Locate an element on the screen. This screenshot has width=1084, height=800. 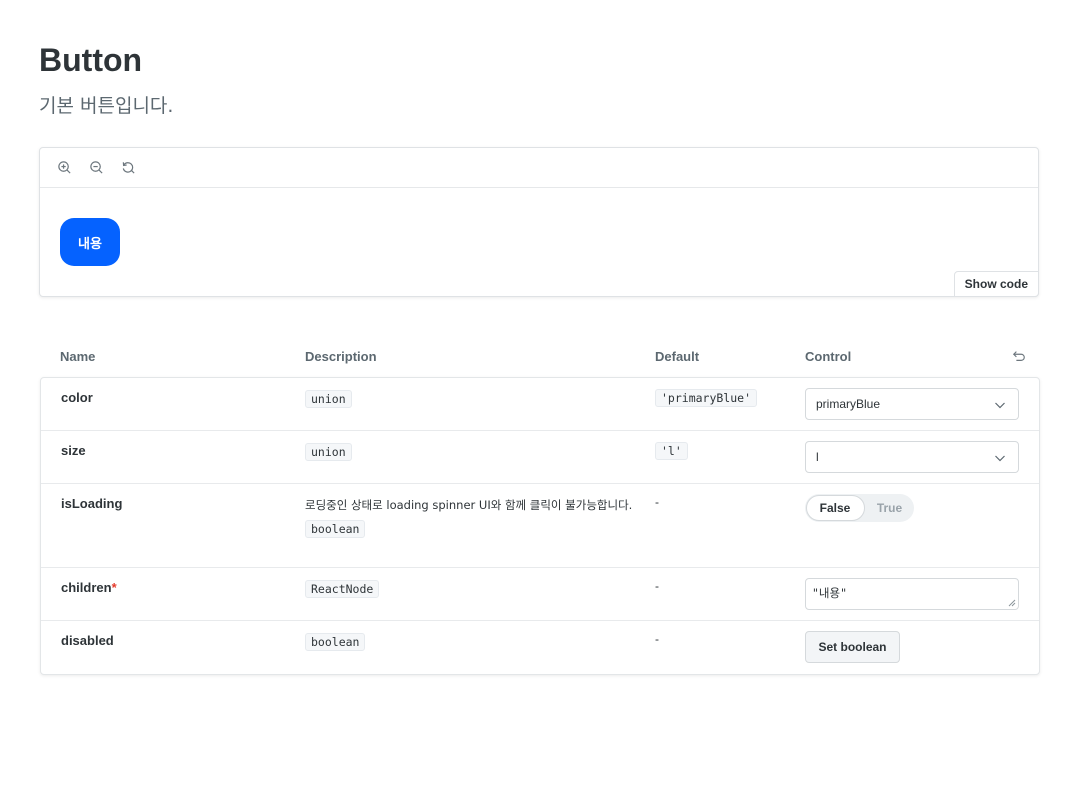
table-row: disabled boolean - Set boolean is located at coordinates (540, 647).